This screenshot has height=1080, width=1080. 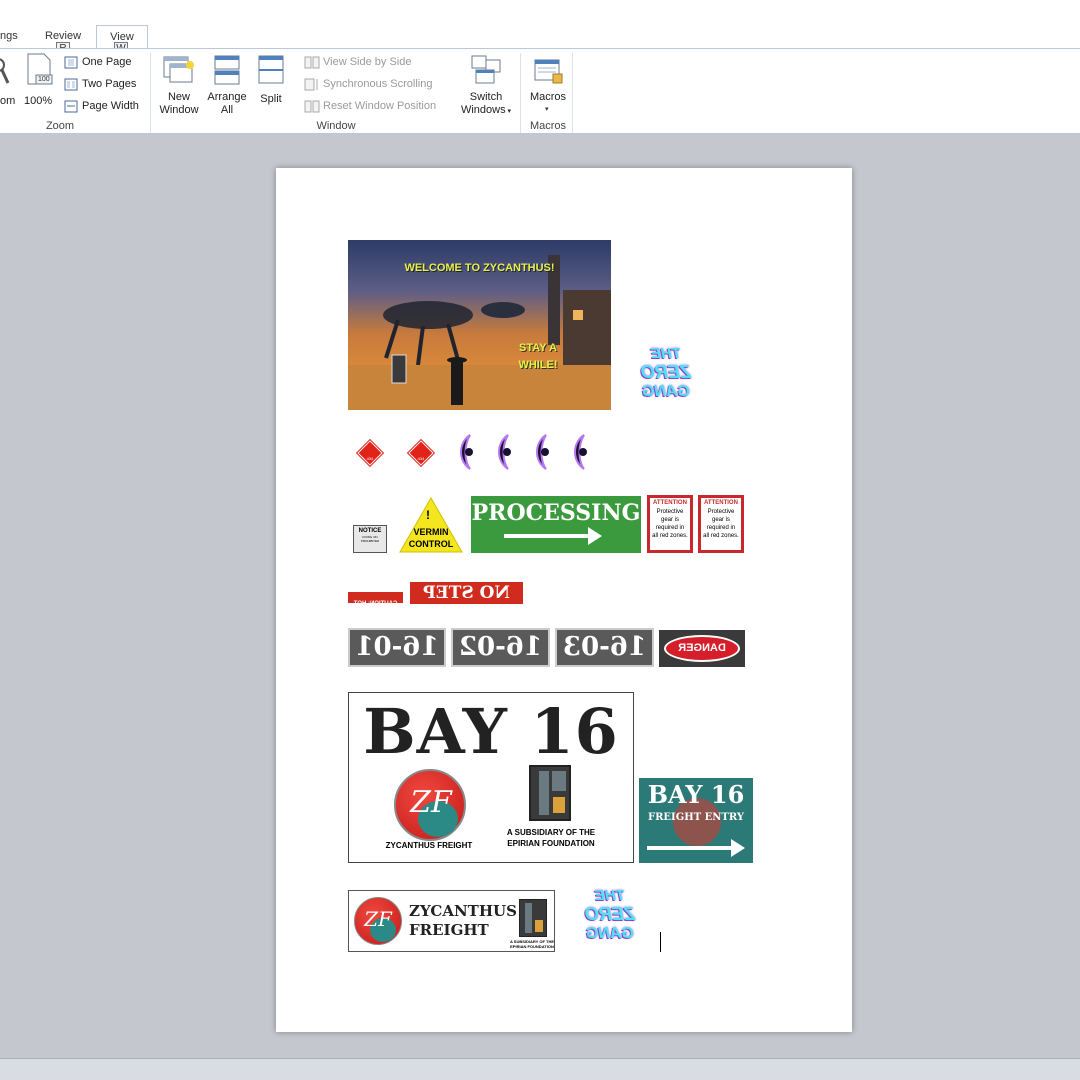 What do you see at coordinates (109, 84) in the screenshot?
I see `two-pages-label: Two Pages` at bounding box center [109, 84].